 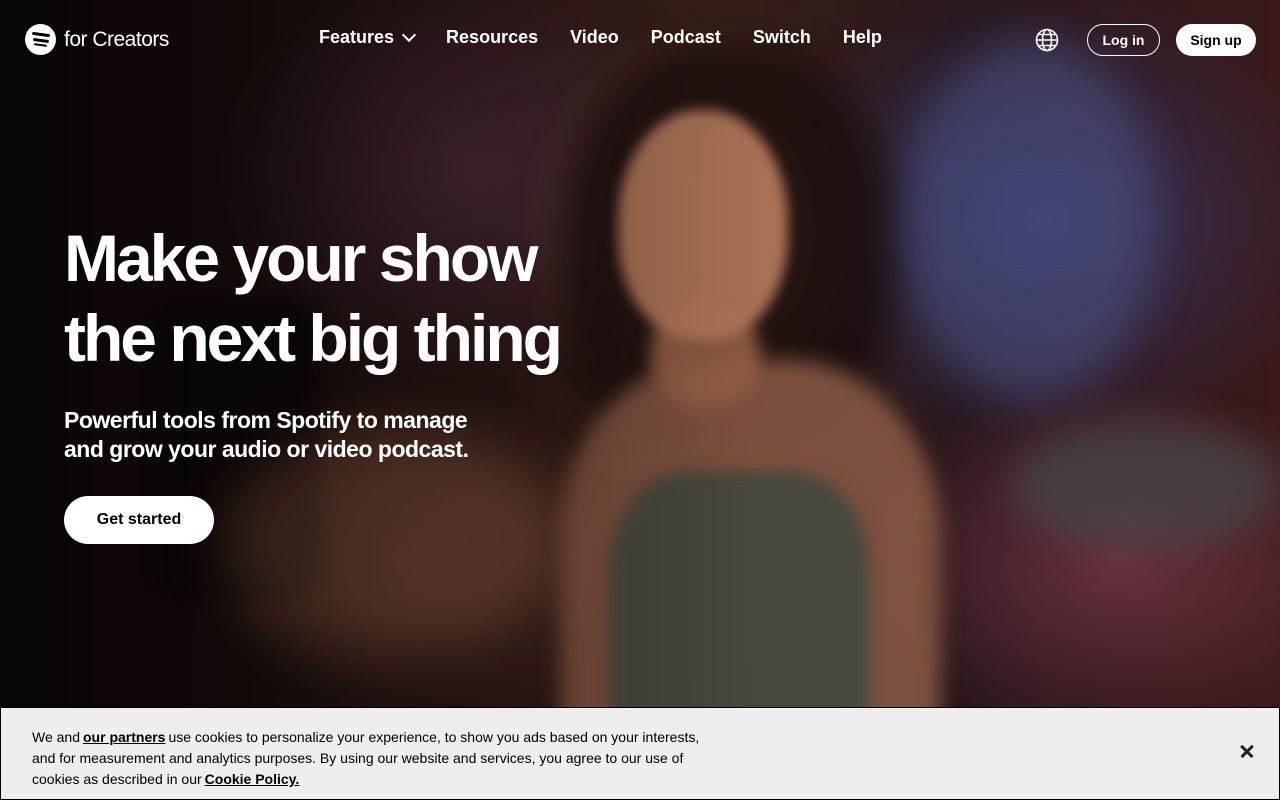 I want to click on nav-item-label: Podcast, so click(x=685, y=37).